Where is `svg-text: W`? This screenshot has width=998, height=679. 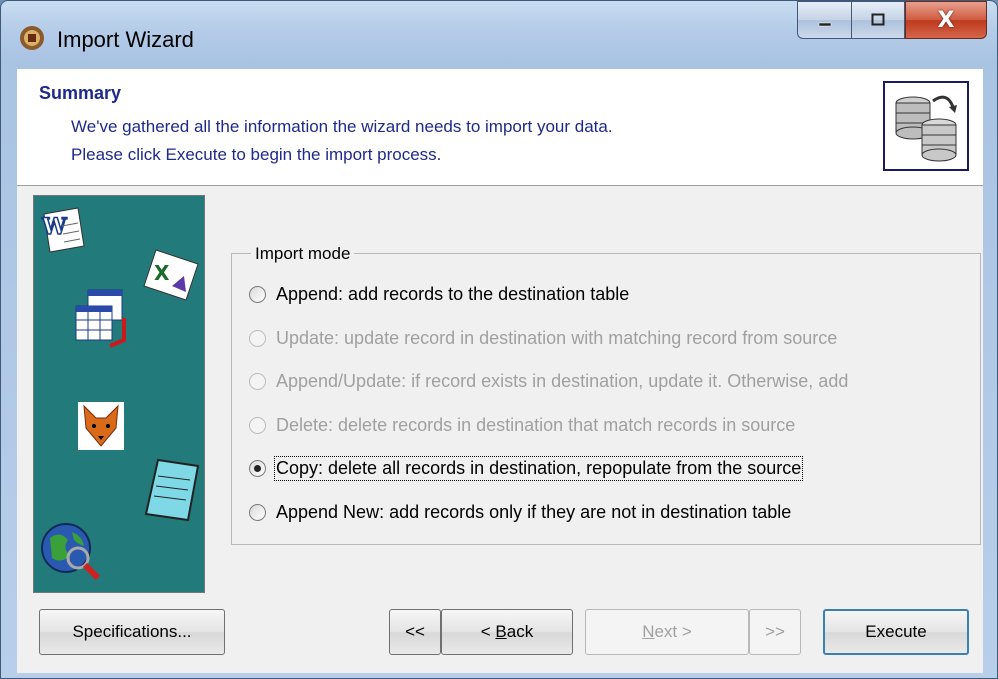
svg-text: W is located at coordinates (54, 227).